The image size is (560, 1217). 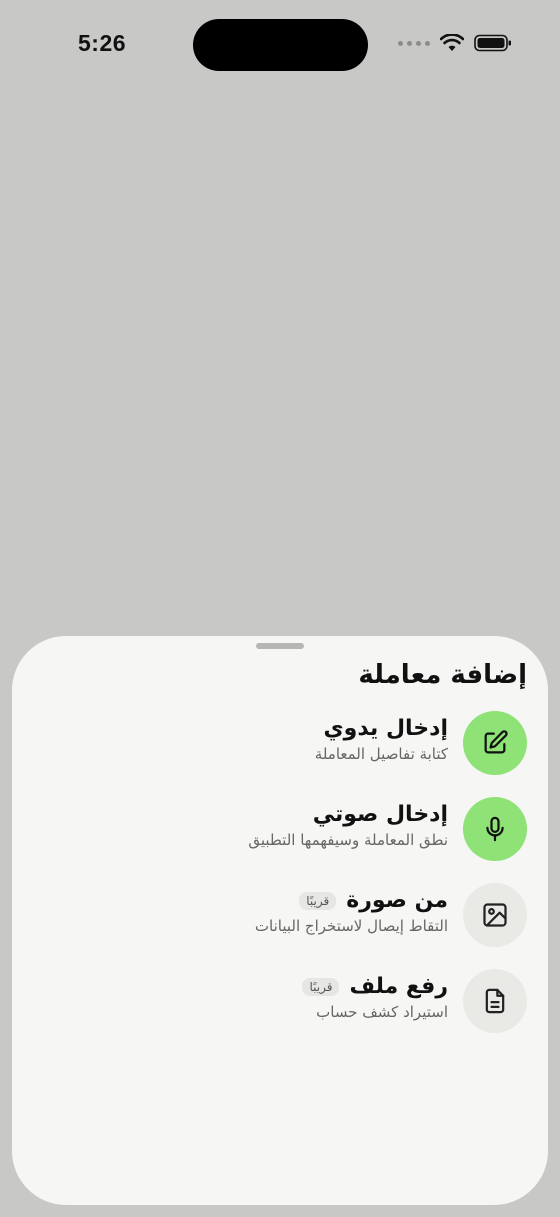 I want to click on option-voice-entry: إدخال صوتي نطق المعاملة وسيفهمها التطبيق, so click(x=280, y=837).